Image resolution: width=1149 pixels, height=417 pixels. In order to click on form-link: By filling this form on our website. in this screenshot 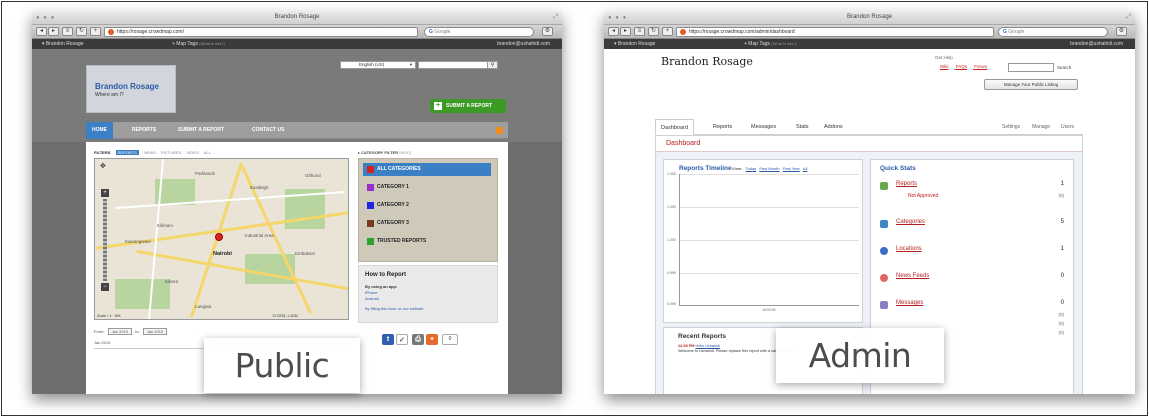, I will do `click(395, 308)`.